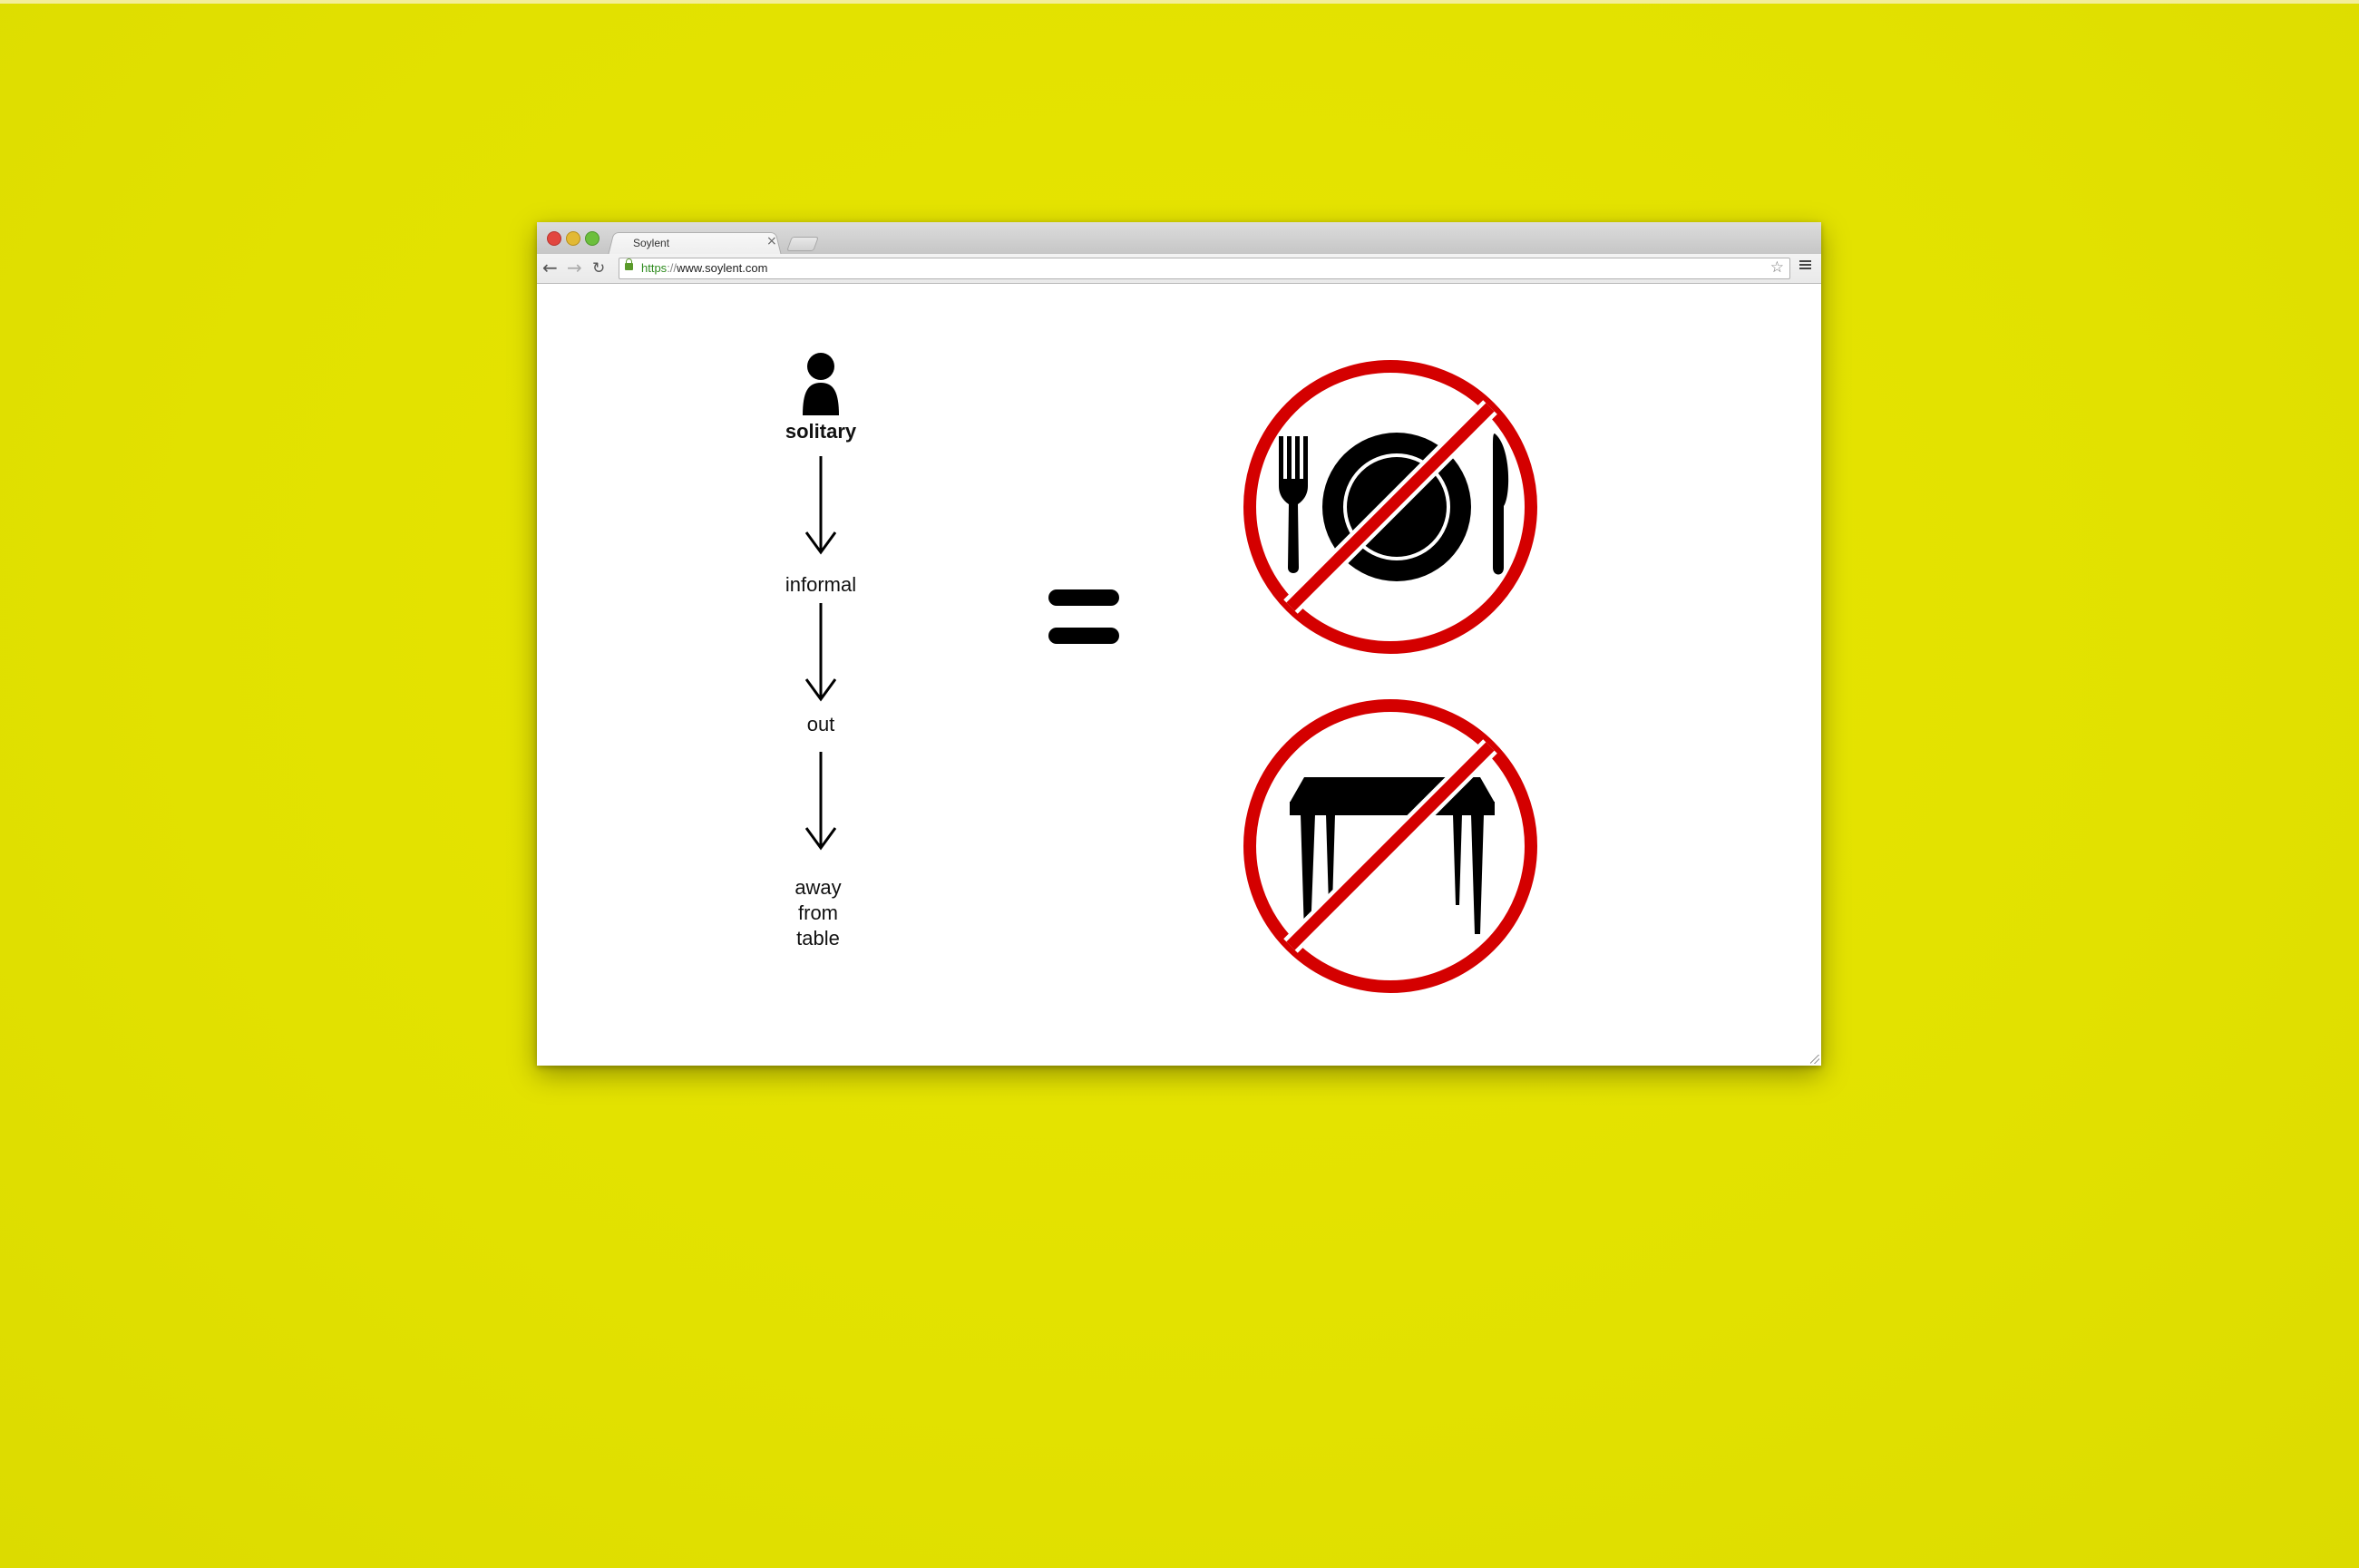  Describe the element at coordinates (771, 241) in the screenshot. I see `tab-close-icon: ×` at that location.